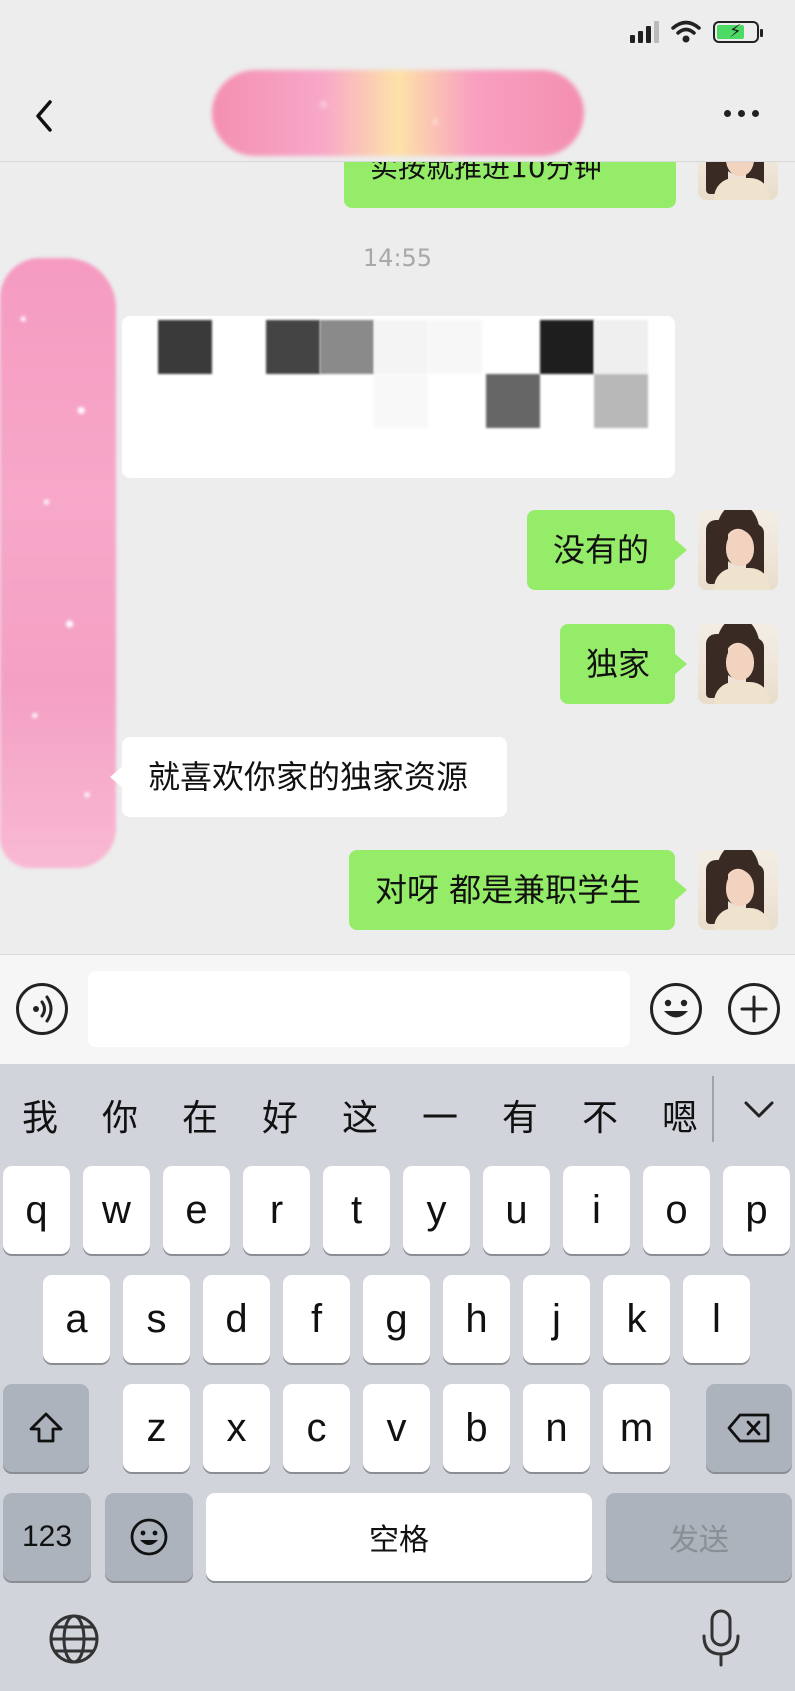  I want to click on censored-message-card, so click(398, 397).